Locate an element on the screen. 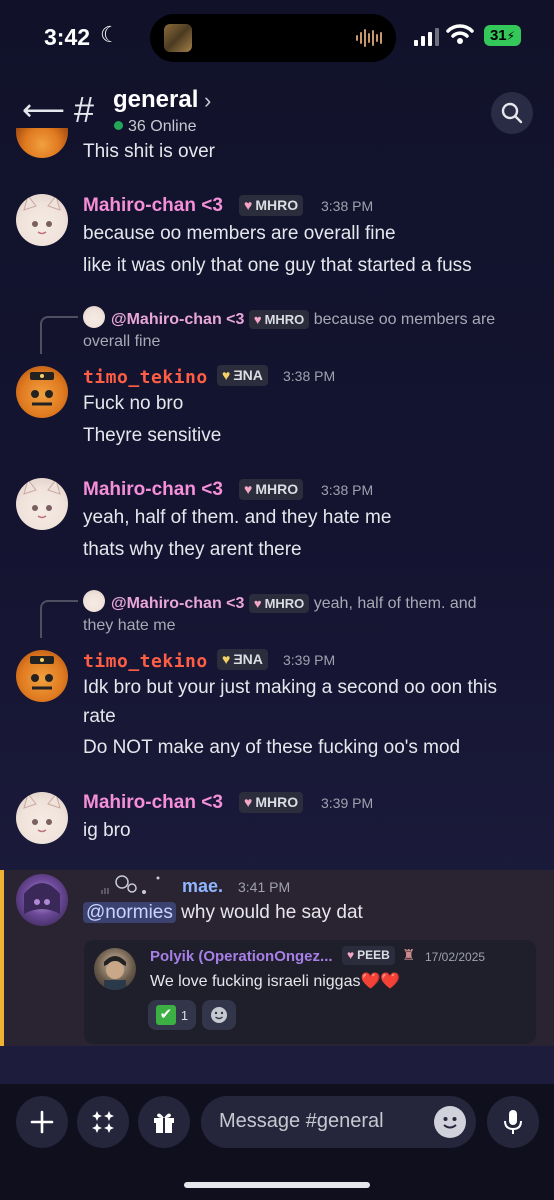  add-reaction-button is located at coordinates (219, 1015).